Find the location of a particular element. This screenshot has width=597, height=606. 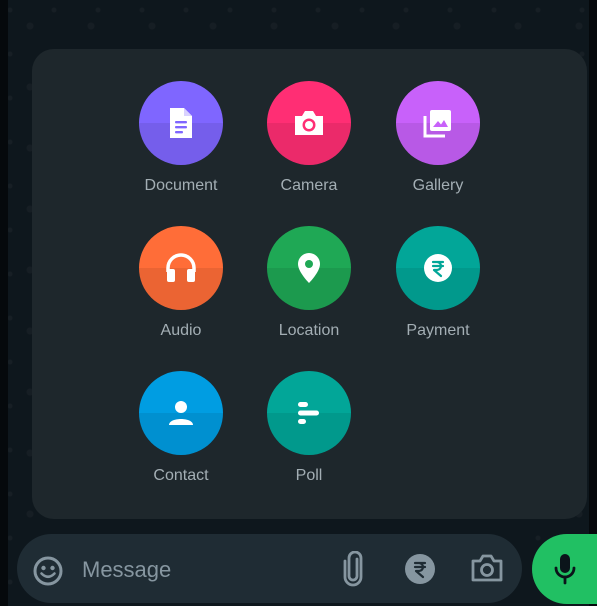

poll-icon is located at coordinates (309, 413).